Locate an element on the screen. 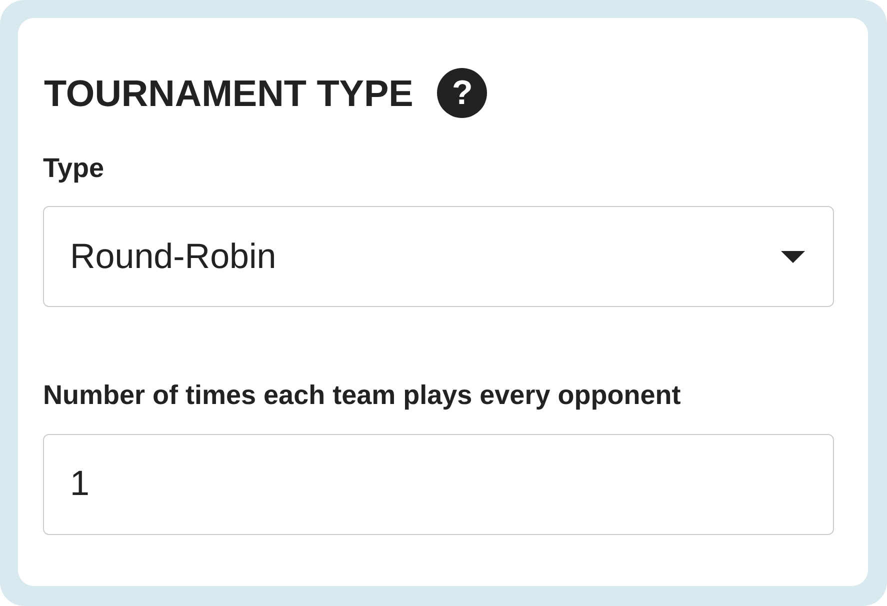 This screenshot has width=887, height=606. number-input-field: 1 is located at coordinates (438, 484).